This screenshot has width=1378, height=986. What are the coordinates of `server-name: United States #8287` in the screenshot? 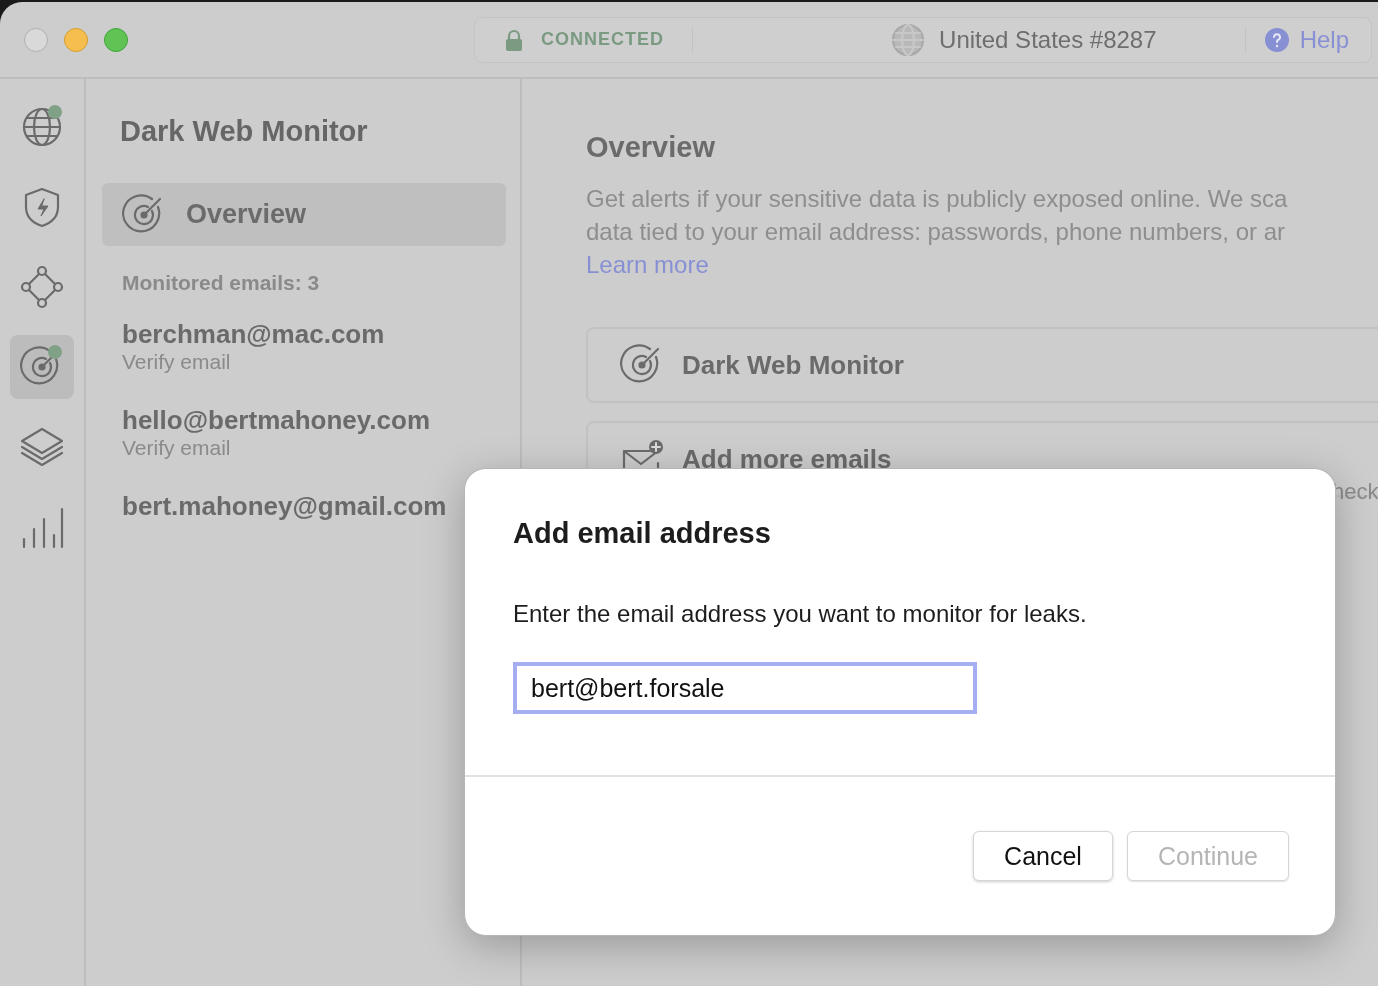 It's located at (1048, 39).